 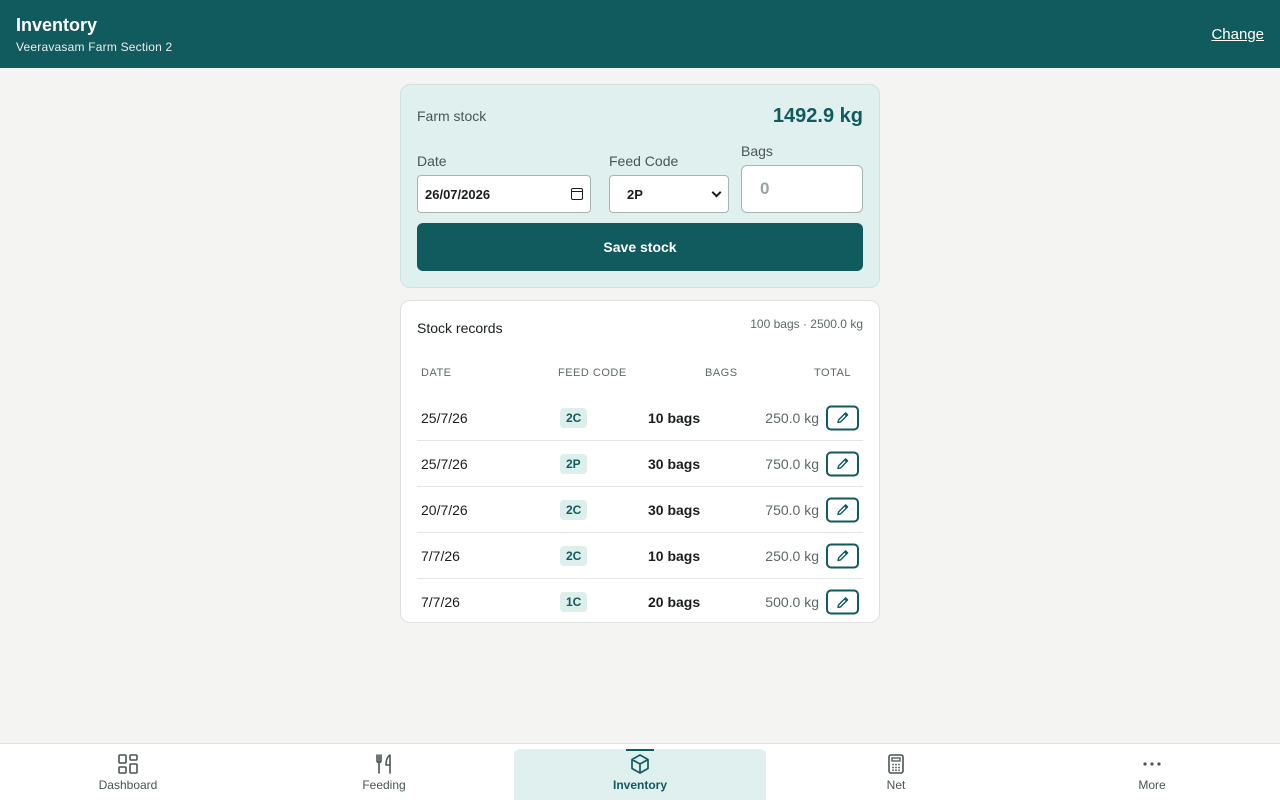 What do you see at coordinates (504, 194) in the screenshot?
I see `date-input: 26/07/2026` at bounding box center [504, 194].